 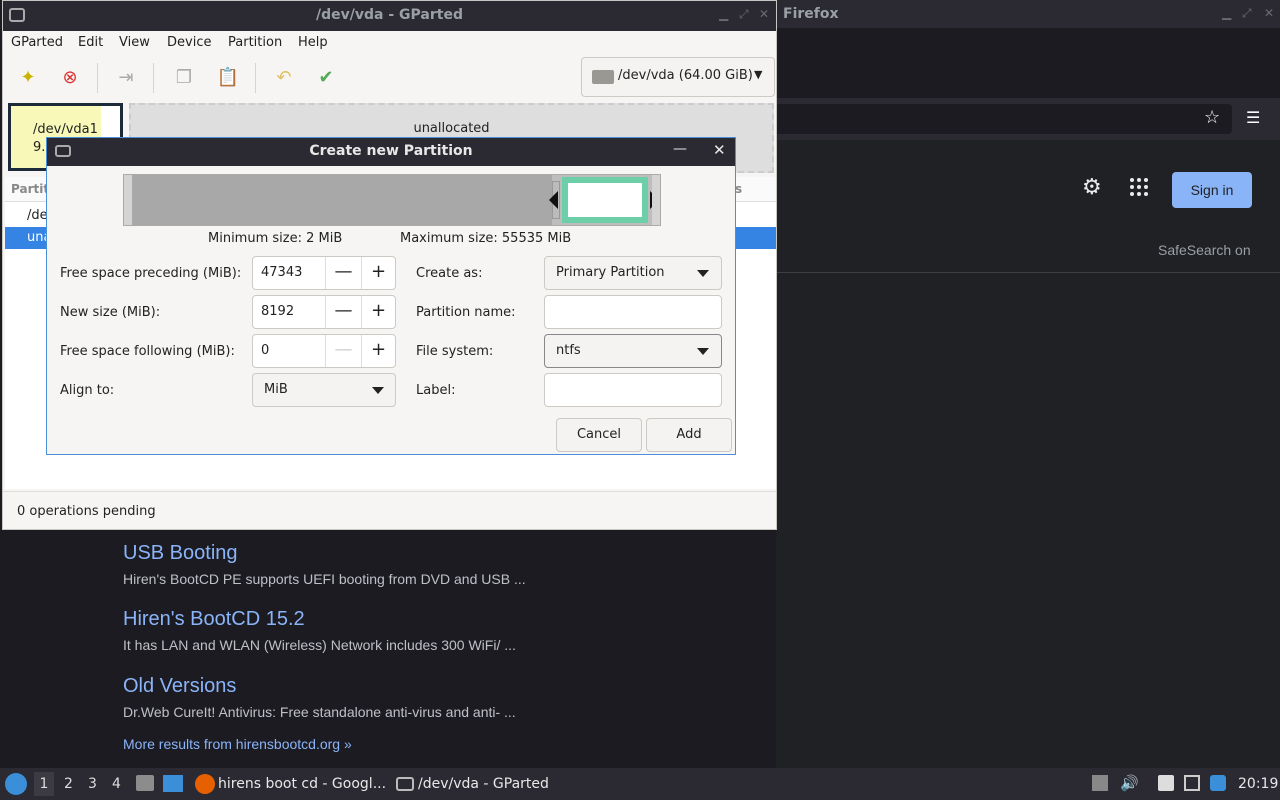 I want to click on workspace-2: 2, so click(x=68, y=784).